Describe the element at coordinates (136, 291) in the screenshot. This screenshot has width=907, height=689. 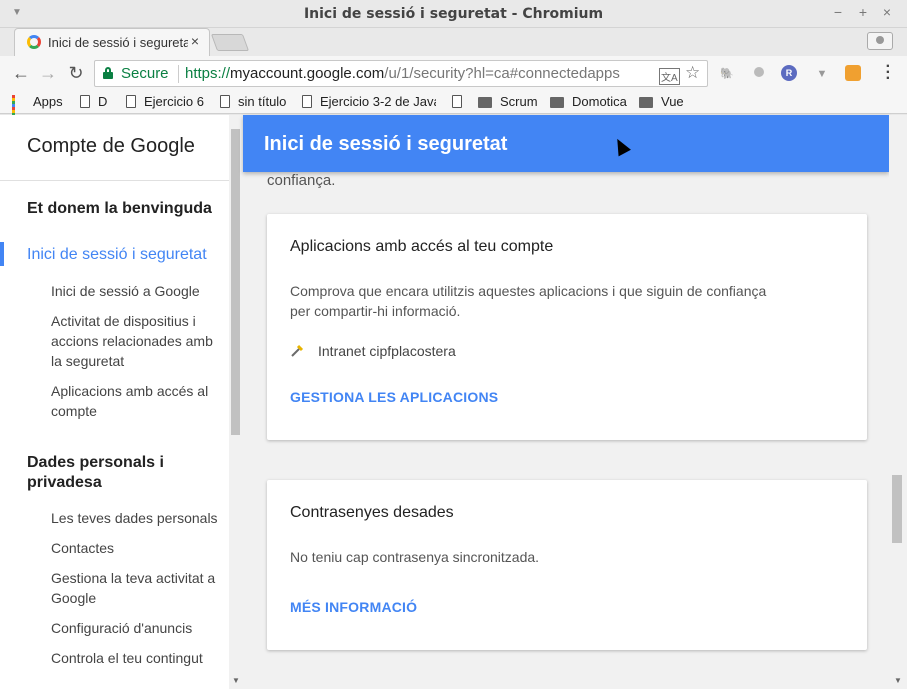
I see `sidebar-subitem-signin: Inici de sessió a Google` at that location.